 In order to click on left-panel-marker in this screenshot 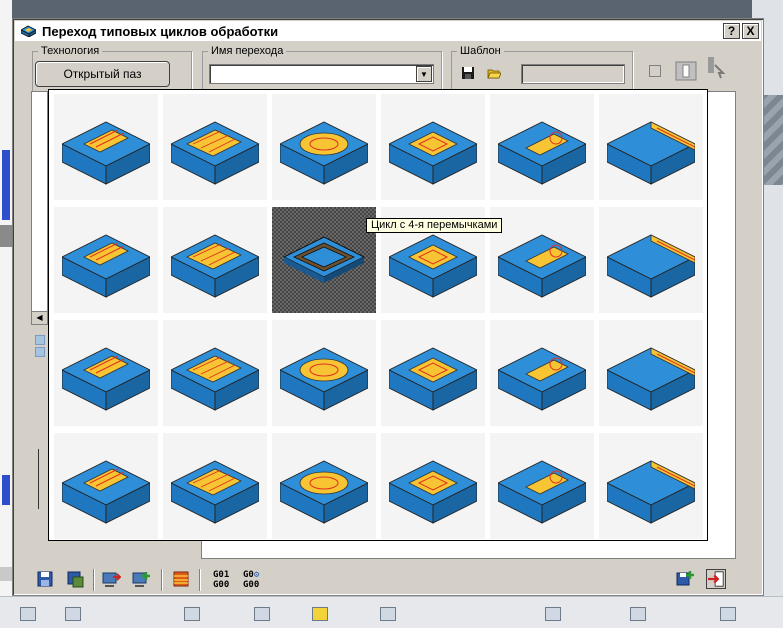, I will do `click(40, 340)`.